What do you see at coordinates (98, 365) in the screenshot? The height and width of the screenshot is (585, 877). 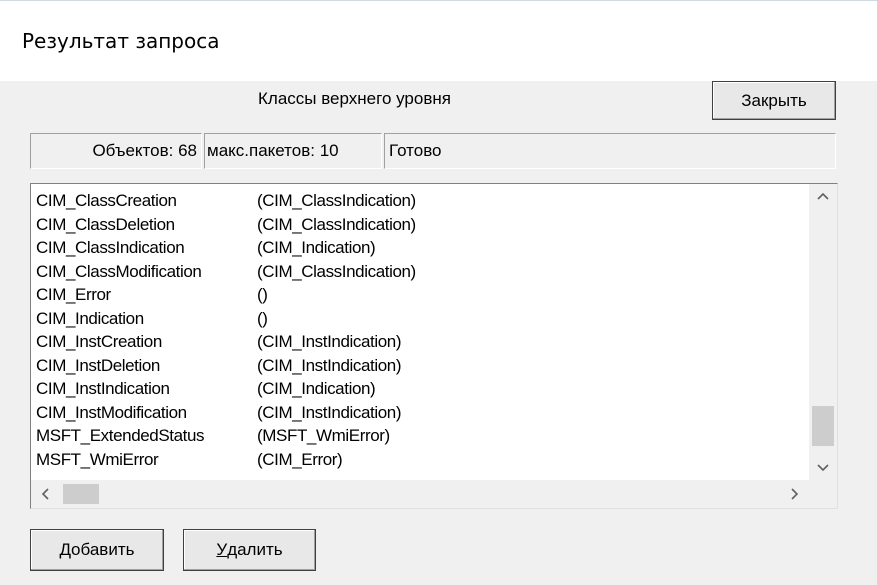 I see `class-name: CIM_InstDeletion` at bounding box center [98, 365].